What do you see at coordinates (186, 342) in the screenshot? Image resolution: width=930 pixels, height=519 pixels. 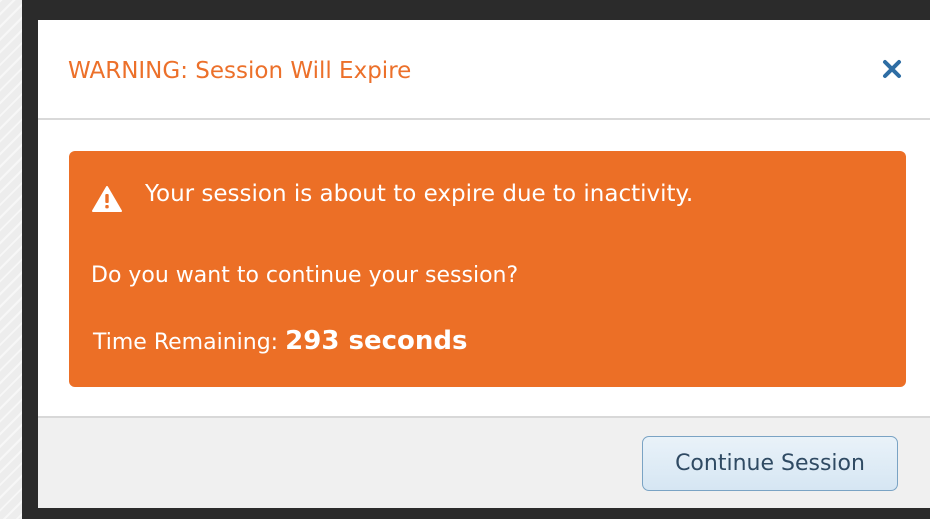 I see `time-remaining-label: Time Remaining:` at bounding box center [186, 342].